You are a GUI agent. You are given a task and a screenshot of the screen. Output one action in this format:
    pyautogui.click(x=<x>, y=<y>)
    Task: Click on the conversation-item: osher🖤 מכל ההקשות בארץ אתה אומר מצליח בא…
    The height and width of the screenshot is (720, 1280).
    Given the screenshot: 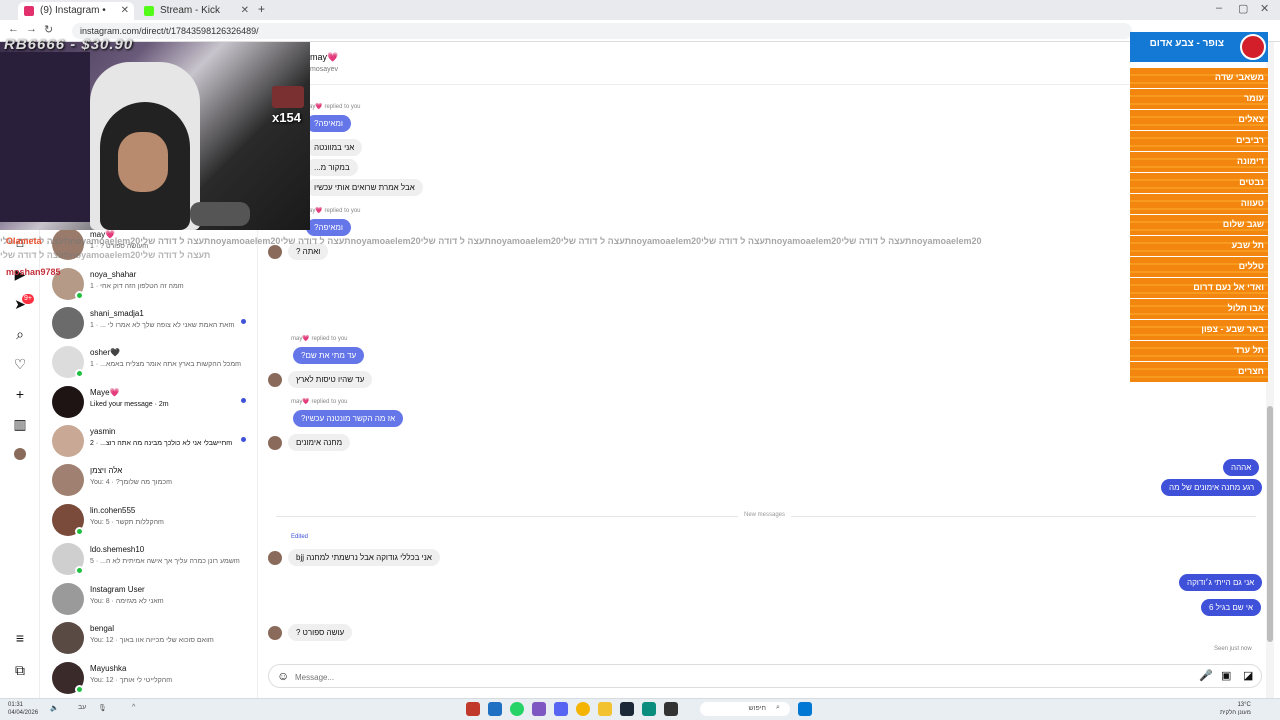 What is the action you would take?
    pyautogui.click(x=149, y=362)
    